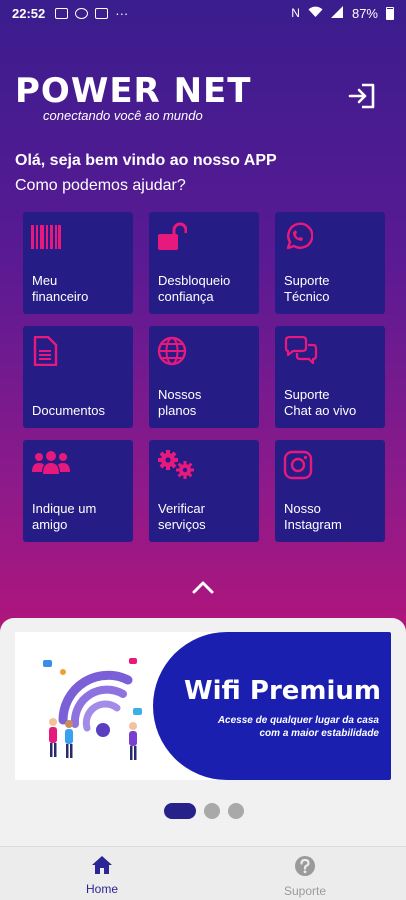  I want to click on status-time: 22:52, so click(29, 13).